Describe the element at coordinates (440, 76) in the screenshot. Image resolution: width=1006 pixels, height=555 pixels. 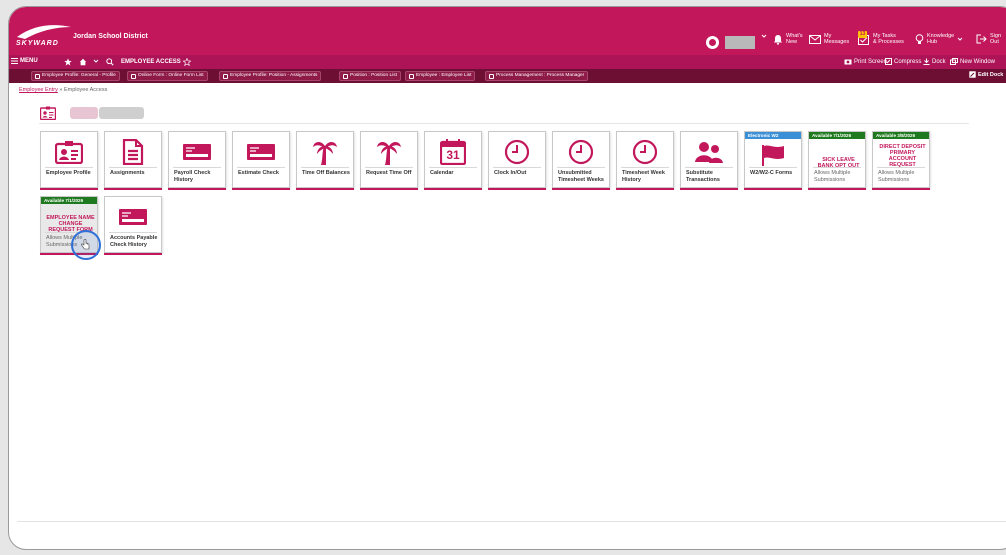
I see `tab-employee-list: Employee : Employee List` at that location.